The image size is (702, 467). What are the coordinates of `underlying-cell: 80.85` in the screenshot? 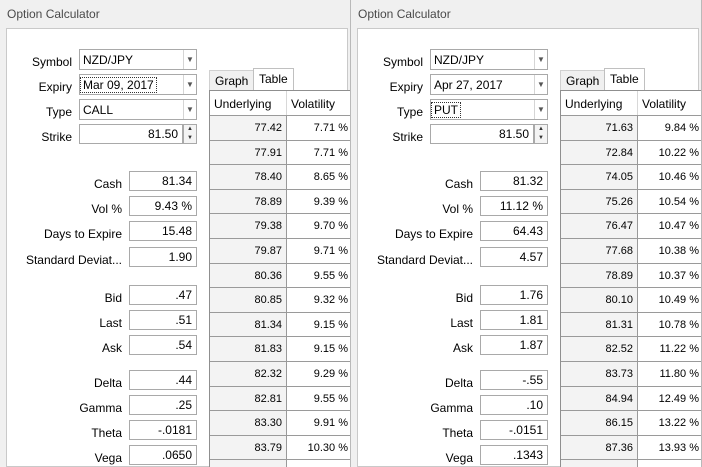 It's located at (248, 300).